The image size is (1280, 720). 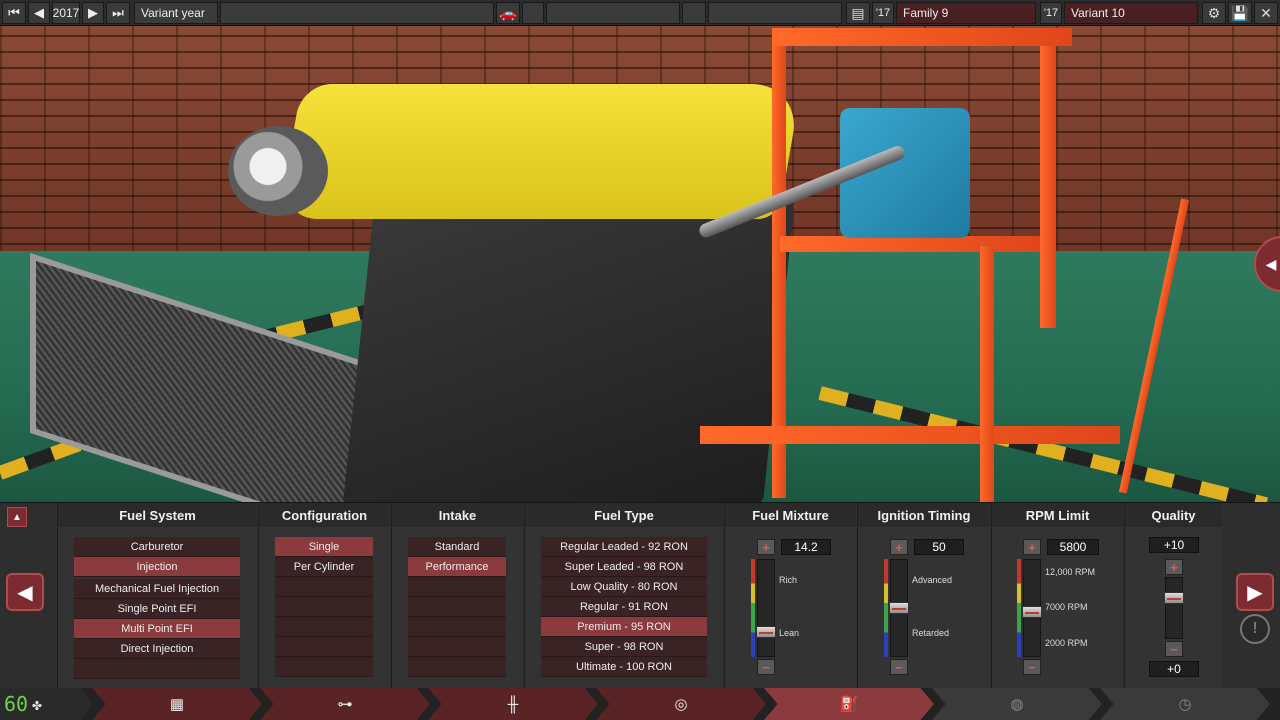 What do you see at coordinates (457, 547) in the screenshot?
I see `intake-option: Standard` at bounding box center [457, 547].